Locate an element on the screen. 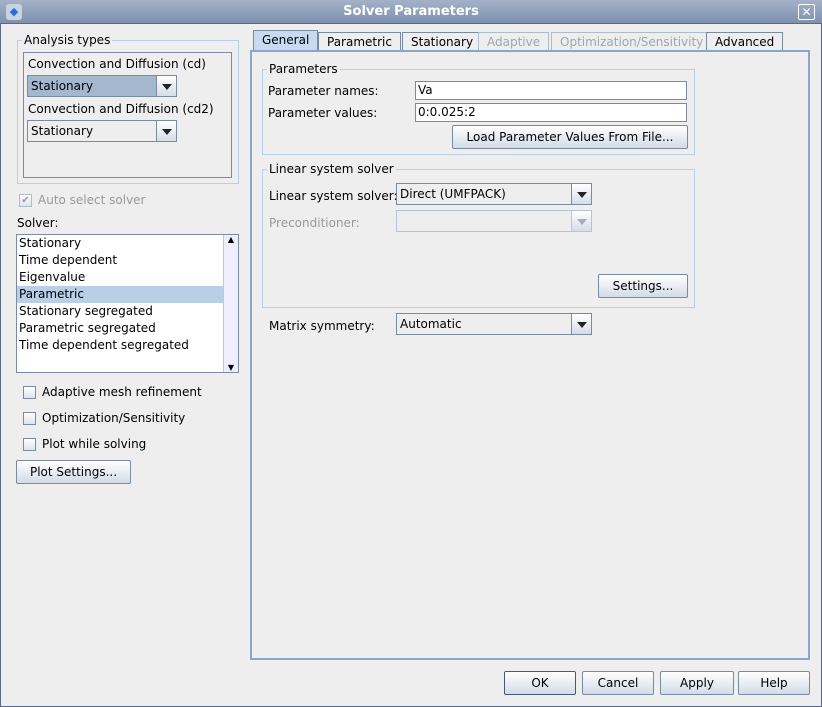 The height and width of the screenshot is (707, 822). apply-button: Apply is located at coordinates (697, 683).